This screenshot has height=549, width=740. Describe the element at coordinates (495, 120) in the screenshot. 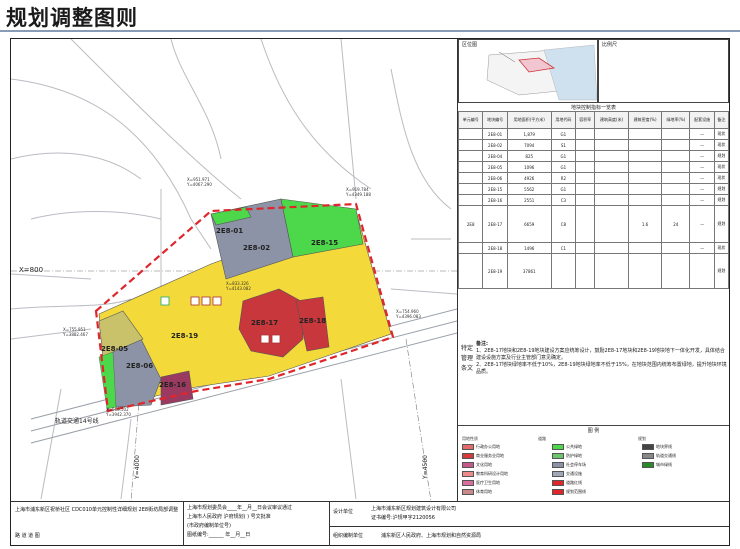

I see `table-header-cell: 地块编号` at that location.